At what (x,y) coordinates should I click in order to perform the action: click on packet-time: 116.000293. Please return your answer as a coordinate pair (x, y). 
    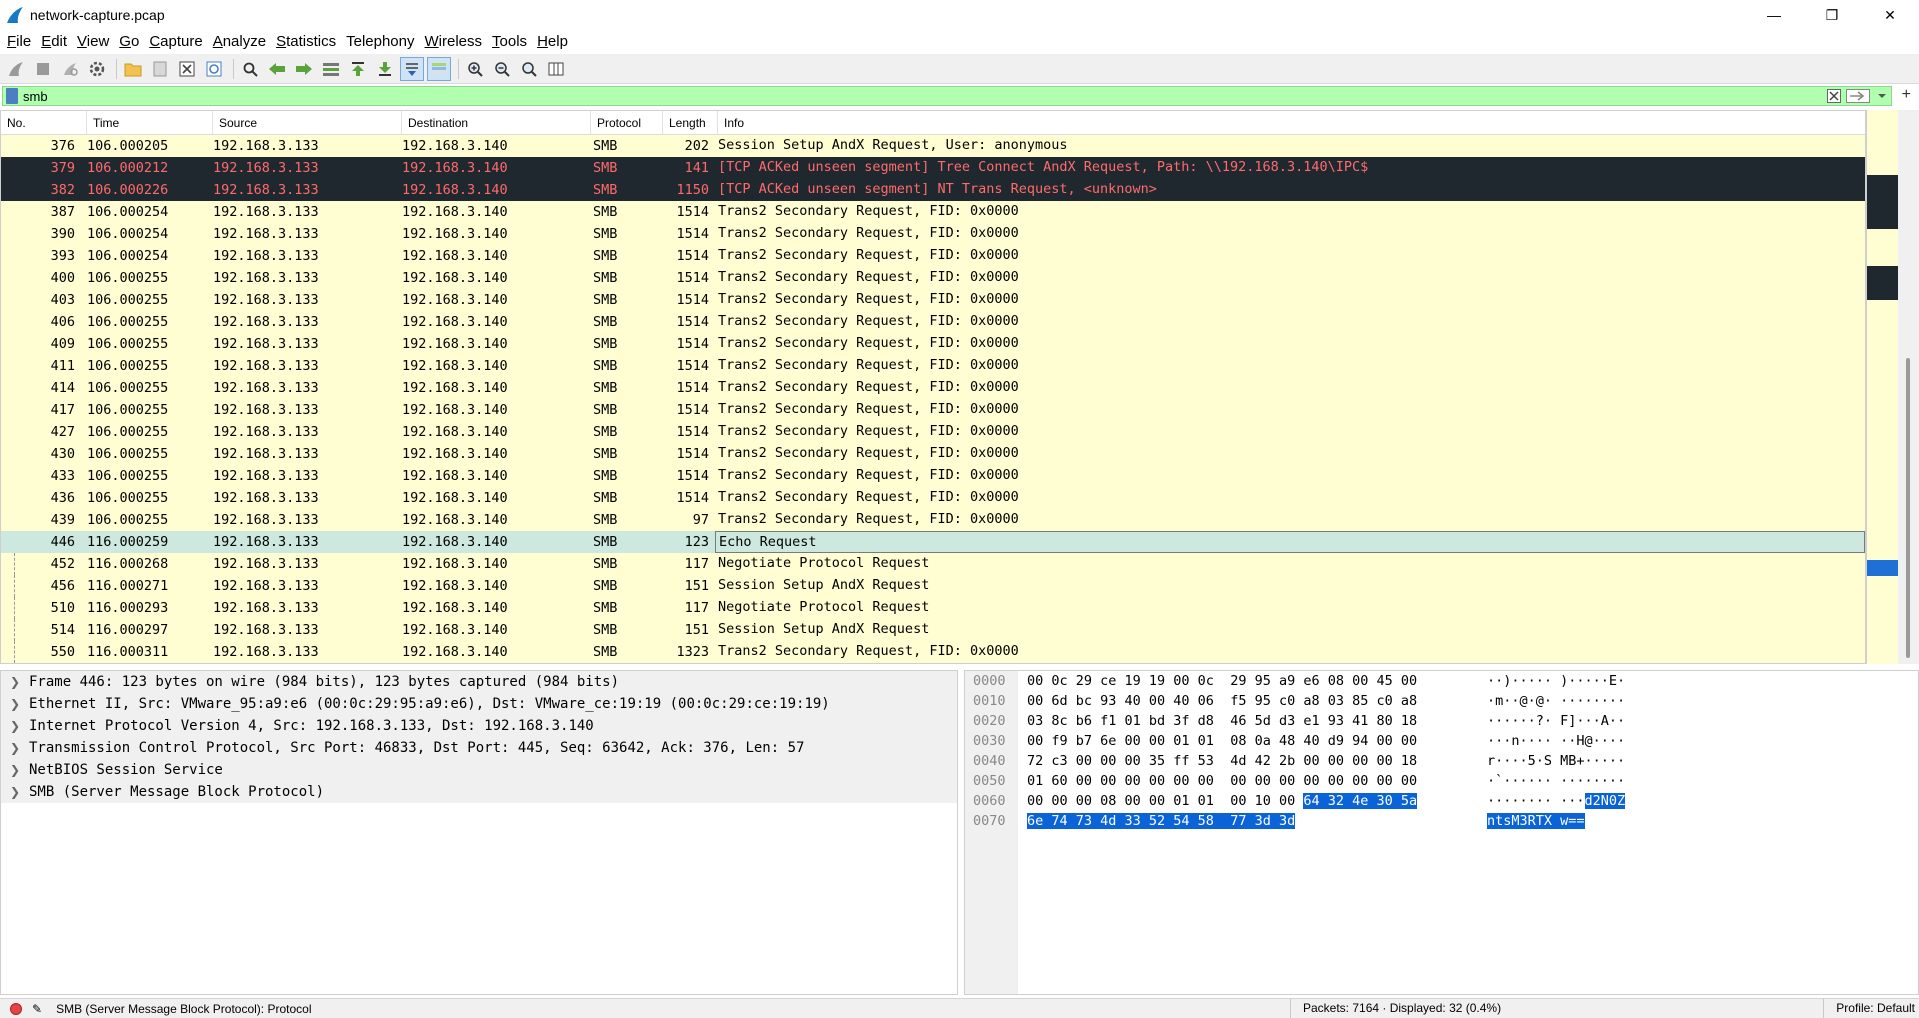
    Looking at the image, I should click on (128, 608).